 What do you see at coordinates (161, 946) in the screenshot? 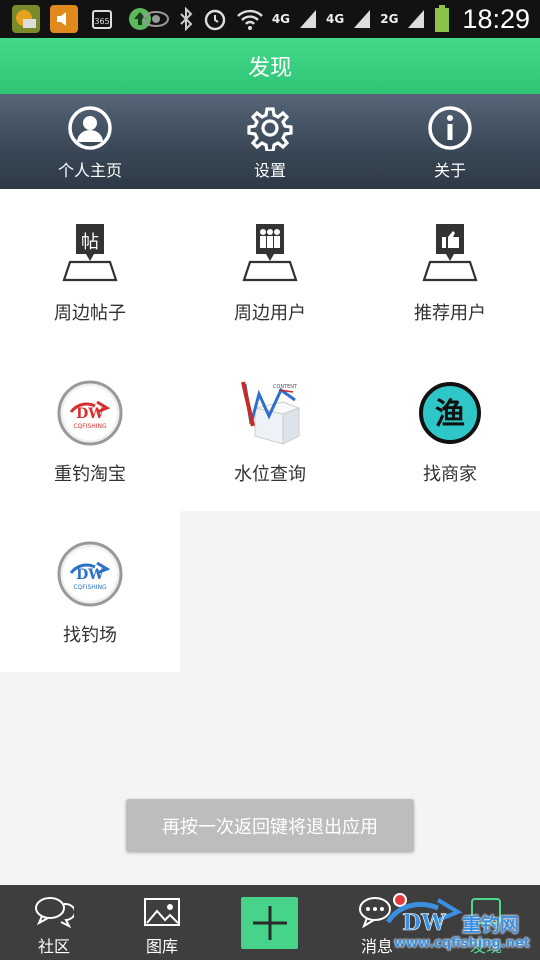
I see `tab-gallery-label: 图库` at bounding box center [161, 946].